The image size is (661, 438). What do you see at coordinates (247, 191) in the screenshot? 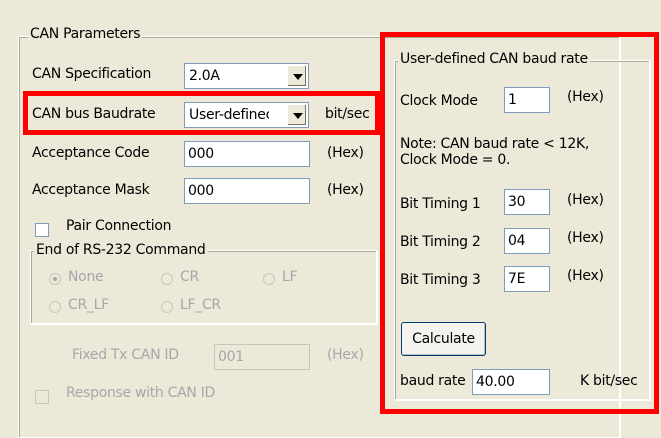
I see `acceptance-mask-input: 000` at bounding box center [247, 191].